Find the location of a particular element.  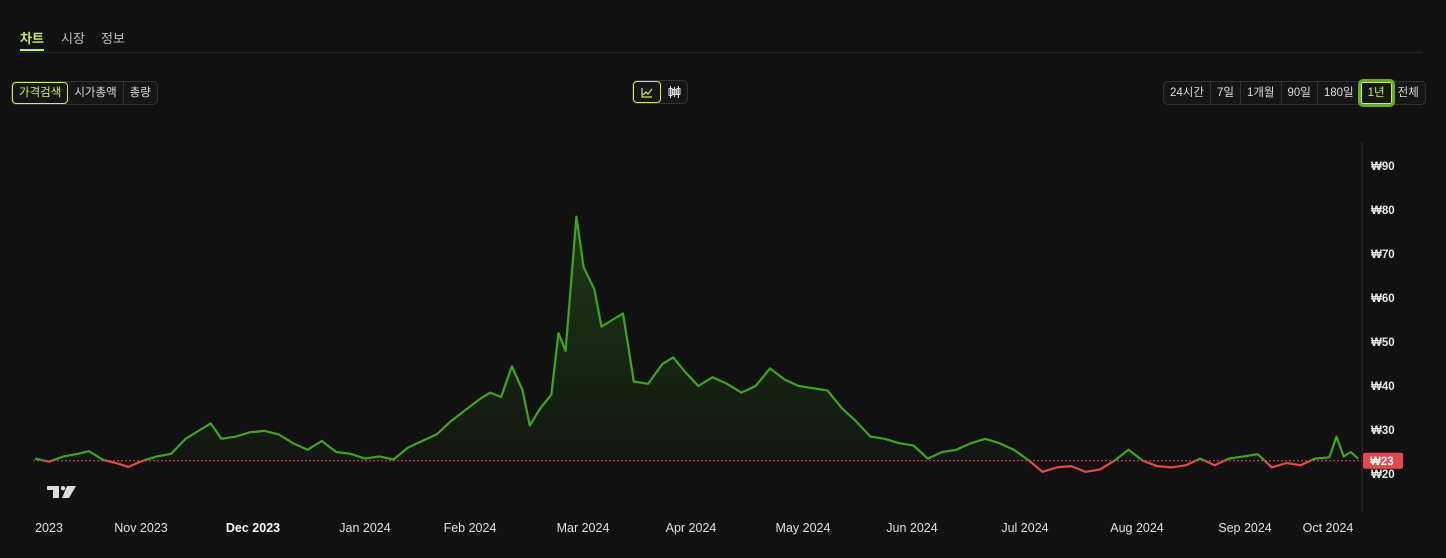

x-tick-label: Aug 2024 is located at coordinates (1137, 528).